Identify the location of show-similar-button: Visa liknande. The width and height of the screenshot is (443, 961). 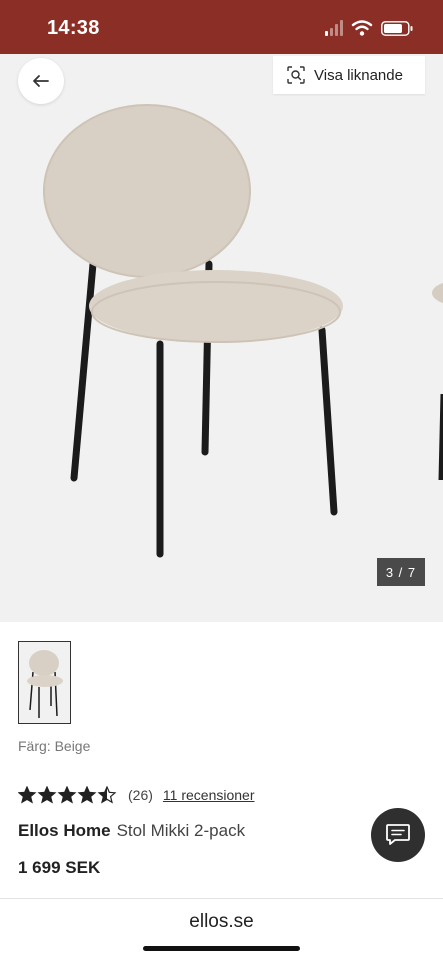
(349, 75).